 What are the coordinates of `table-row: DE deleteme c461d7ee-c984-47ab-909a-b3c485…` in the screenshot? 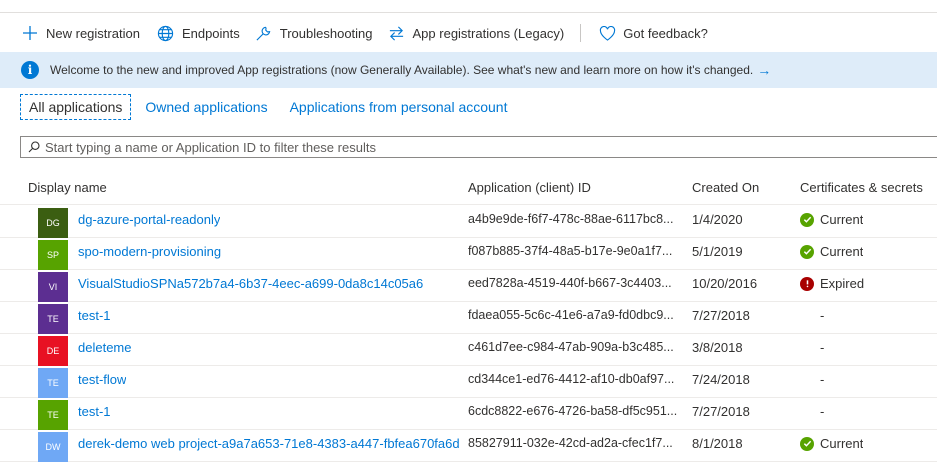 It's located at (468, 349).